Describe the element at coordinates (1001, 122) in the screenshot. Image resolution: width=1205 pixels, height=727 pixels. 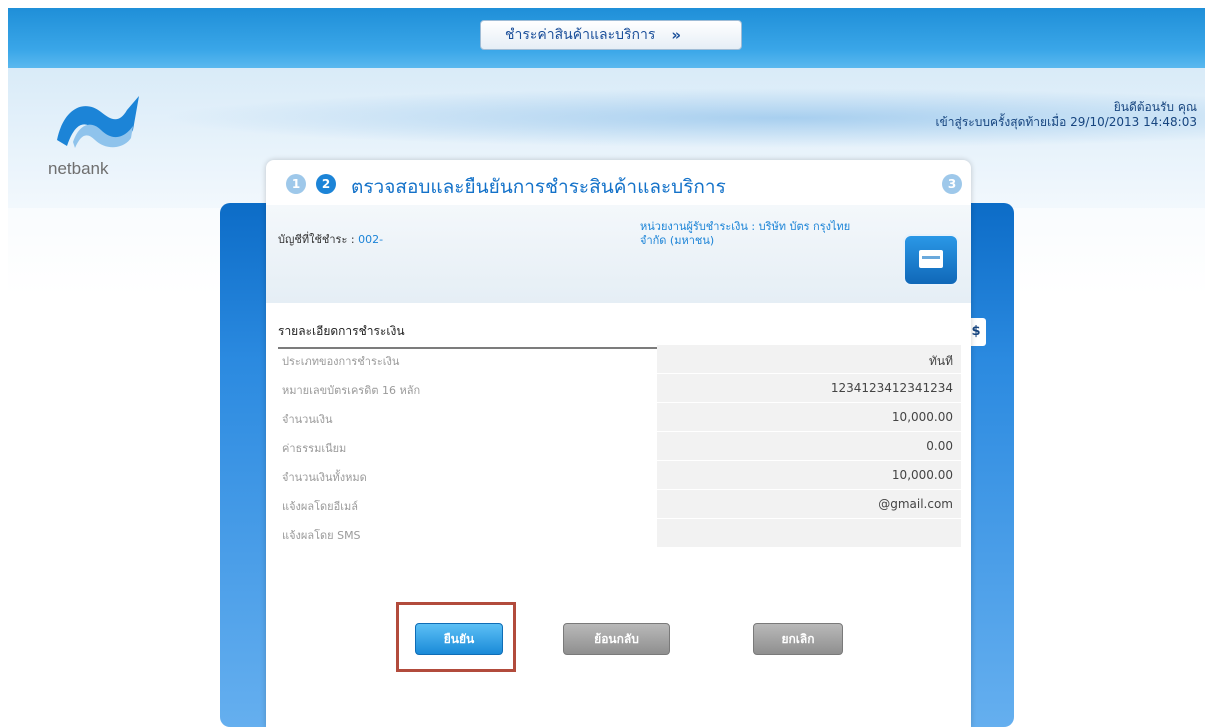
I see `last-login-label: เข้าสู่ระบบครั้งสุดท้ายเมื่อ` at that location.